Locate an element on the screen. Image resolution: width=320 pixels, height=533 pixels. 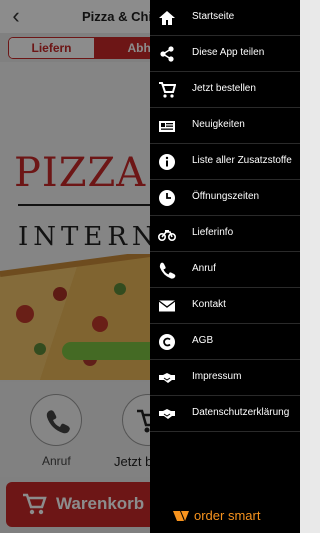
menu-label: Neuigkeiten is located at coordinates (218, 124).